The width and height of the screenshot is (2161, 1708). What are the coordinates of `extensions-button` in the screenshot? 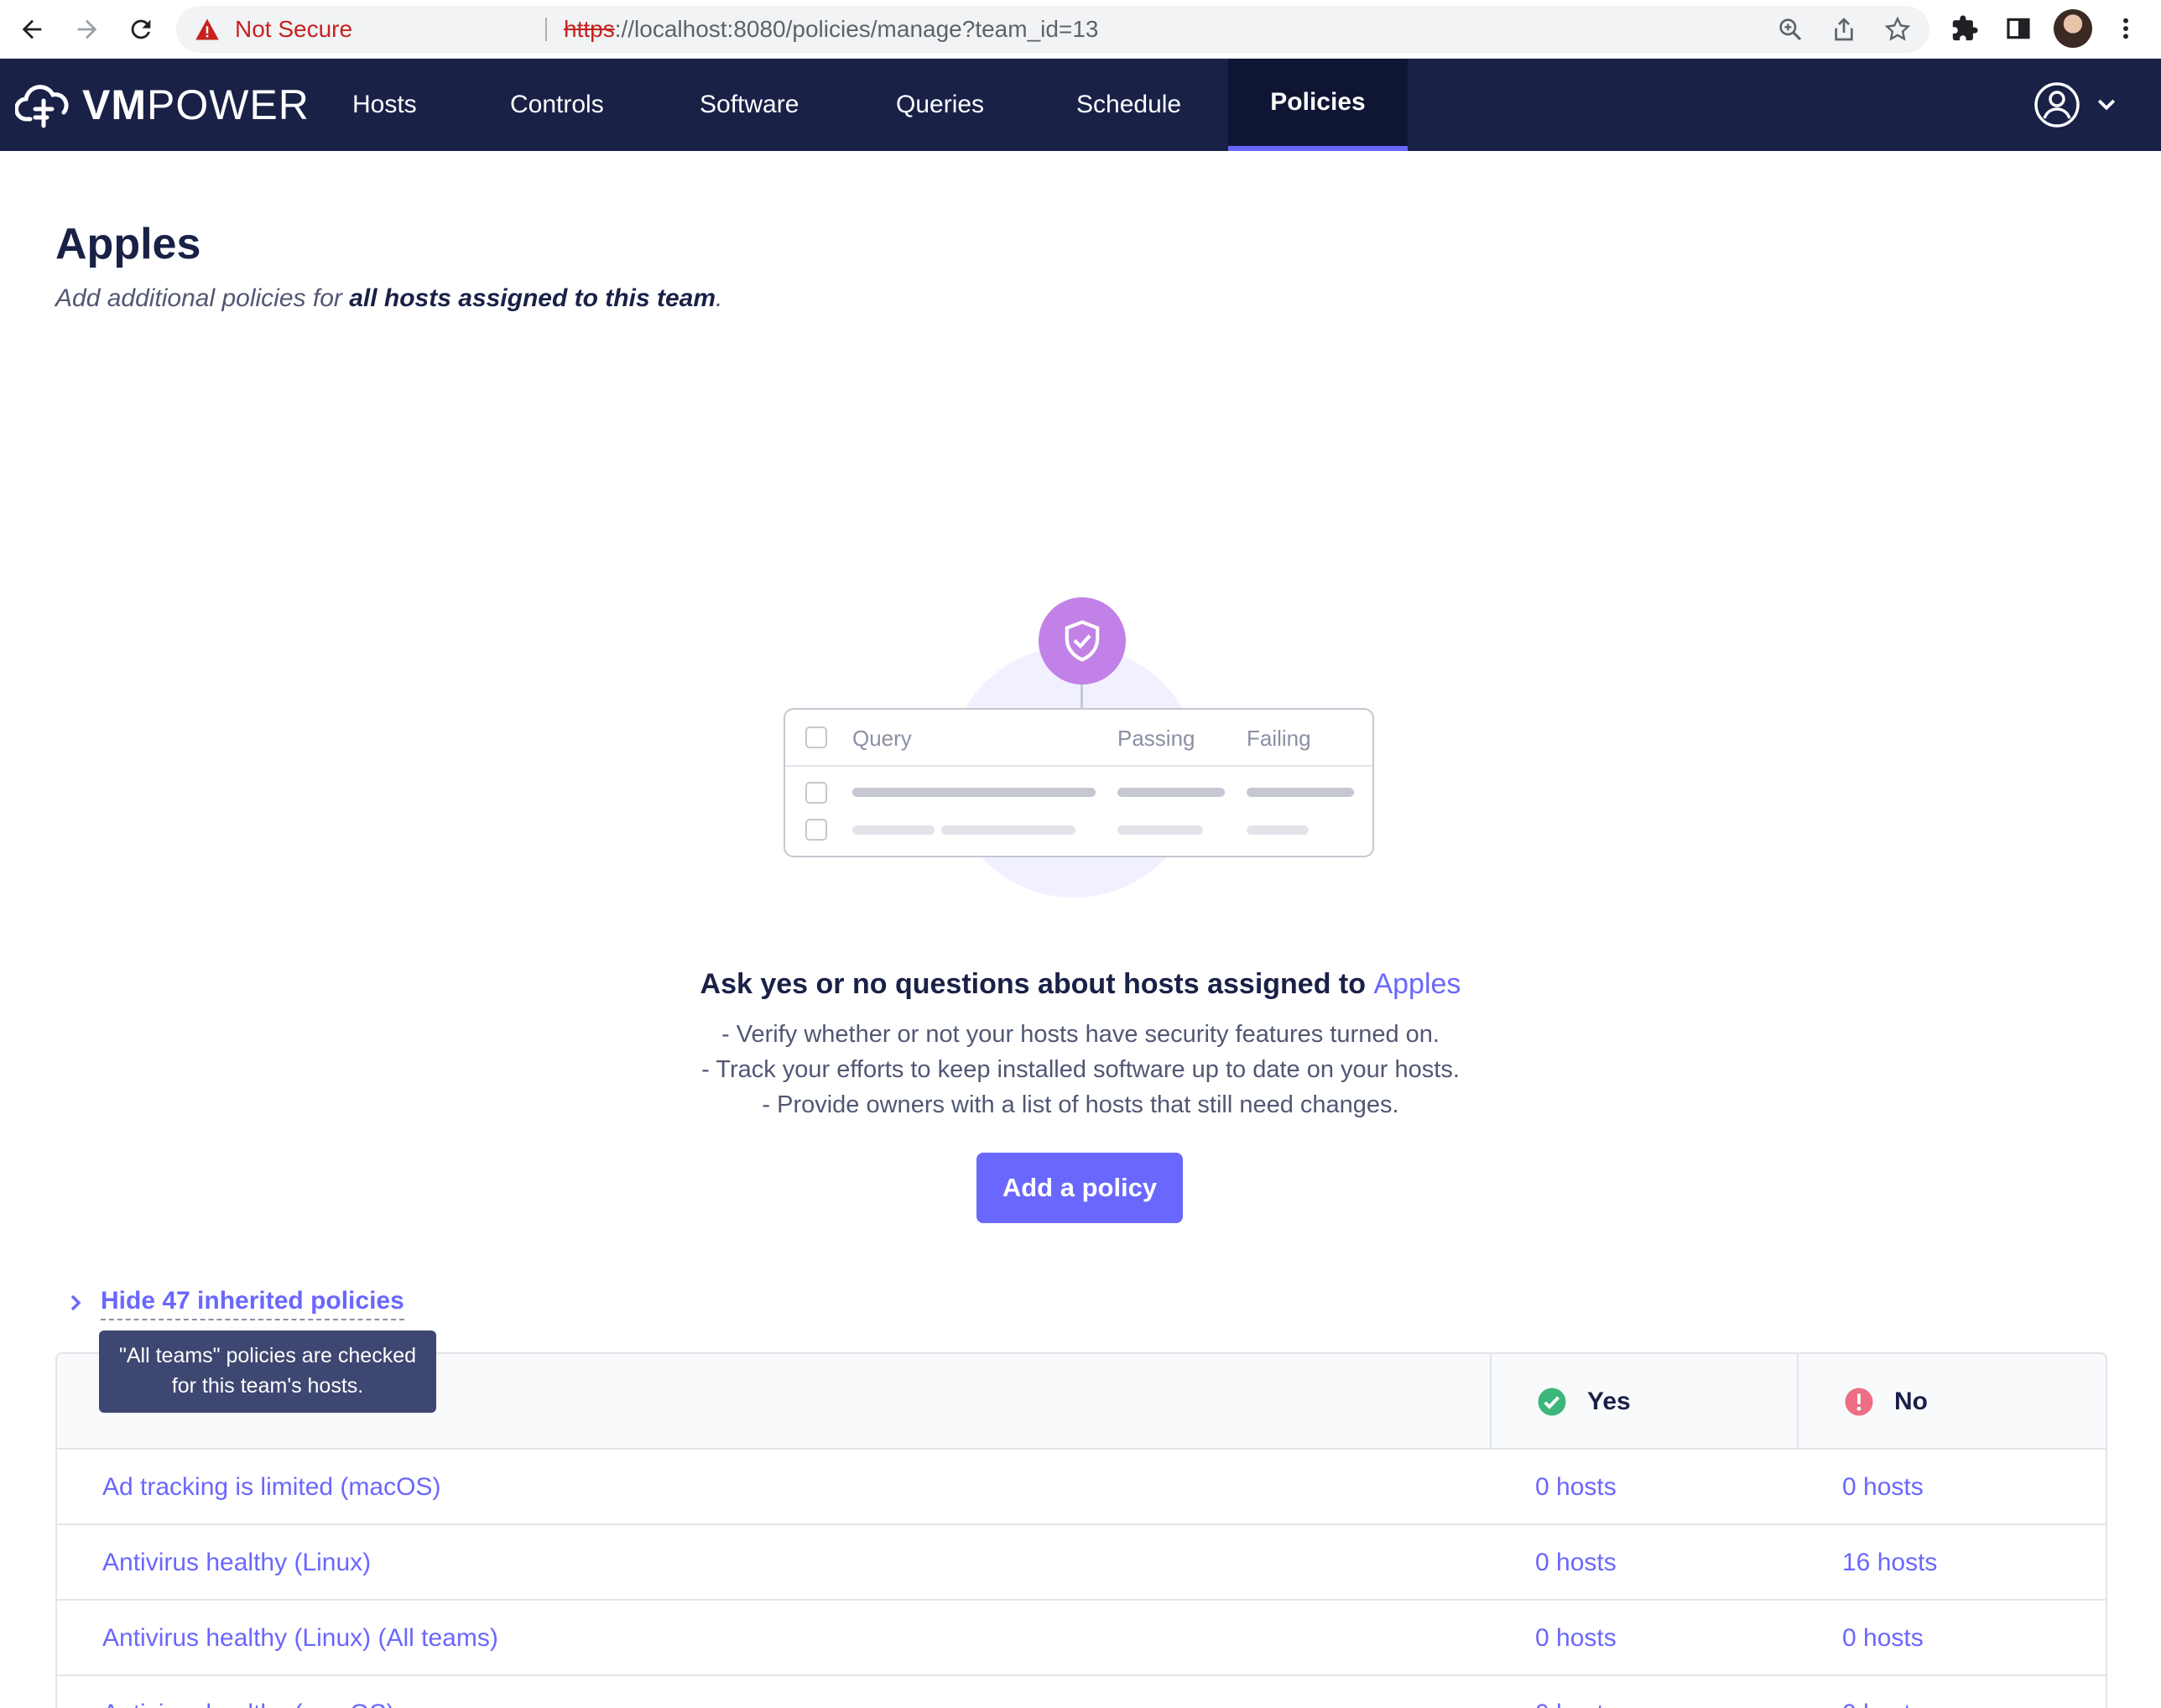 It's located at (1964, 28).